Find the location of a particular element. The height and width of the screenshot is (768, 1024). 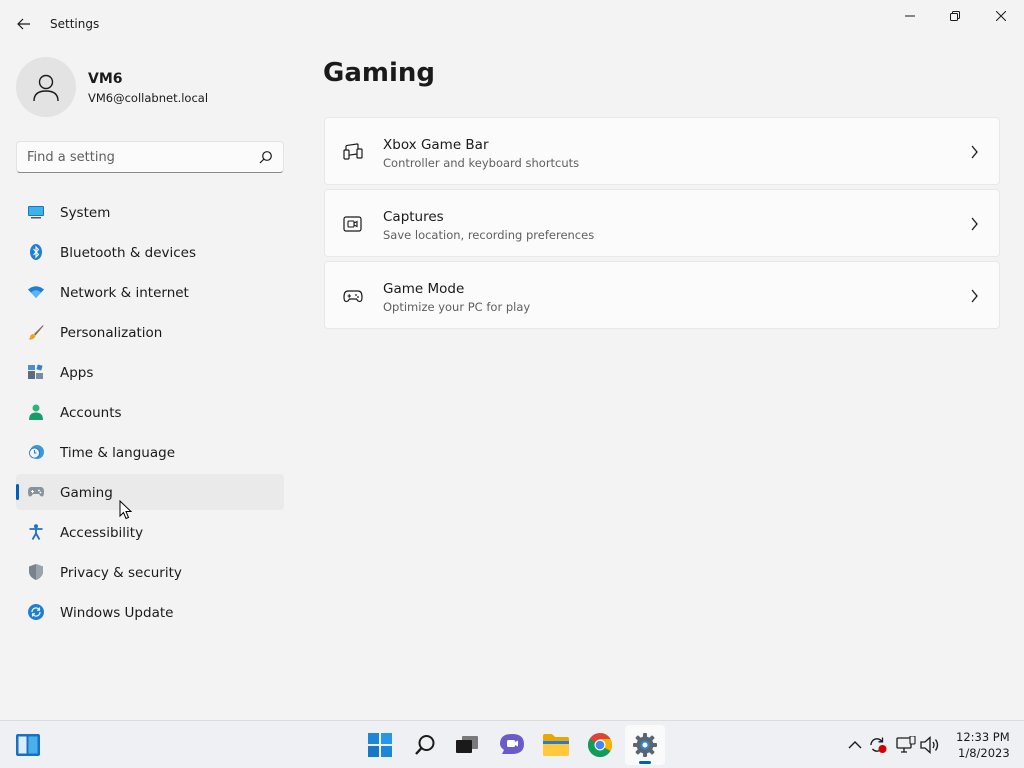

avatar is located at coordinates (46, 87).